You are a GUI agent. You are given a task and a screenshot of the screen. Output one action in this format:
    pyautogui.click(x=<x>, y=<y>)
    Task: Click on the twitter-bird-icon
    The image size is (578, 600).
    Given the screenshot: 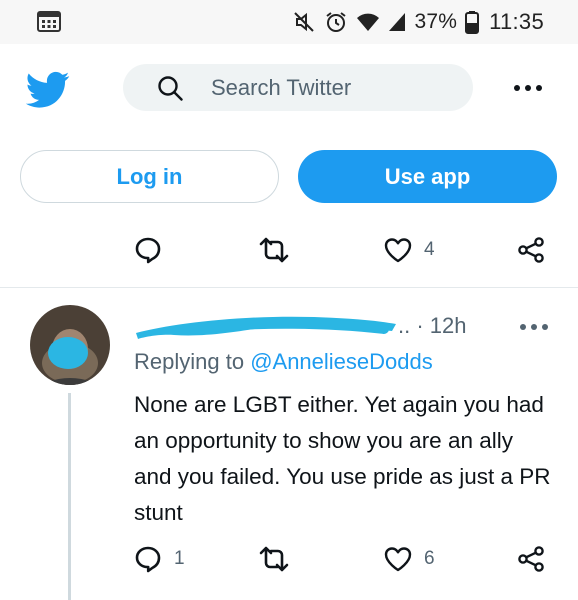 What is the action you would take?
    pyautogui.click(x=48, y=90)
    